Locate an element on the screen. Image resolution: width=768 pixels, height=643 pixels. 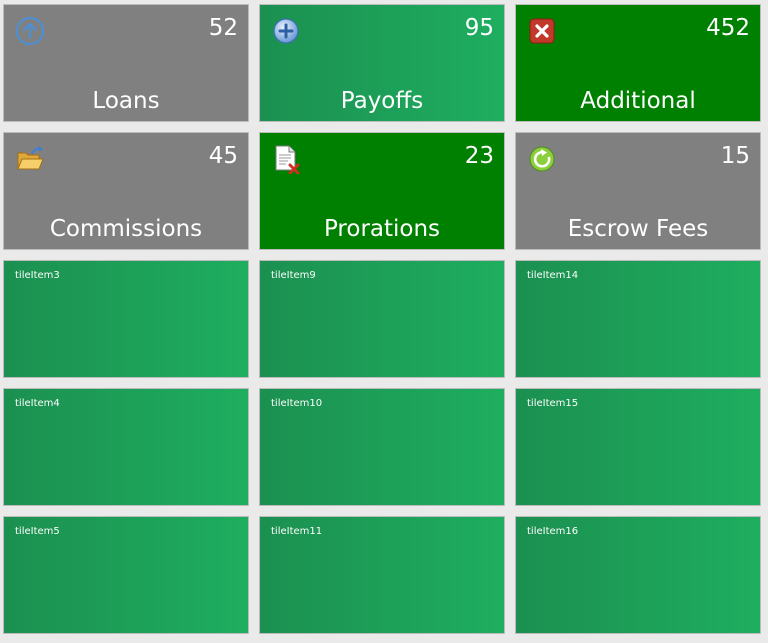
tile-caption: tileItem5 is located at coordinates (37, 531).